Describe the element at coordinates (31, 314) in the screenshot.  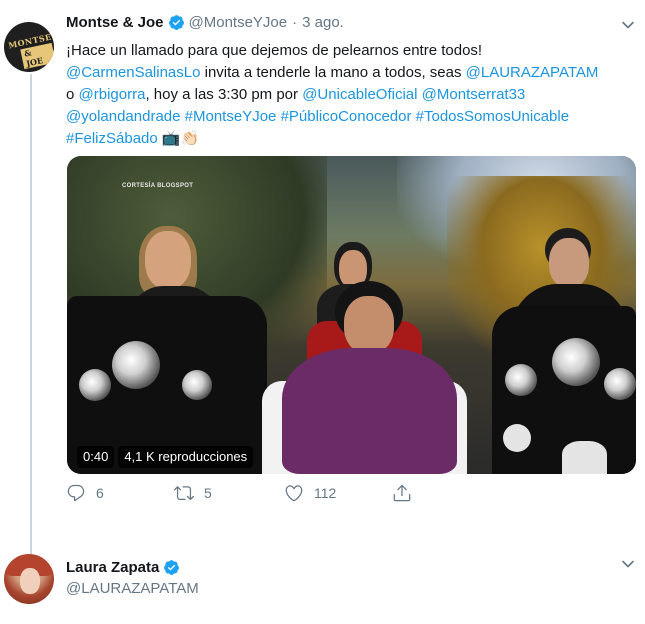
I see `thread-line` at that location.